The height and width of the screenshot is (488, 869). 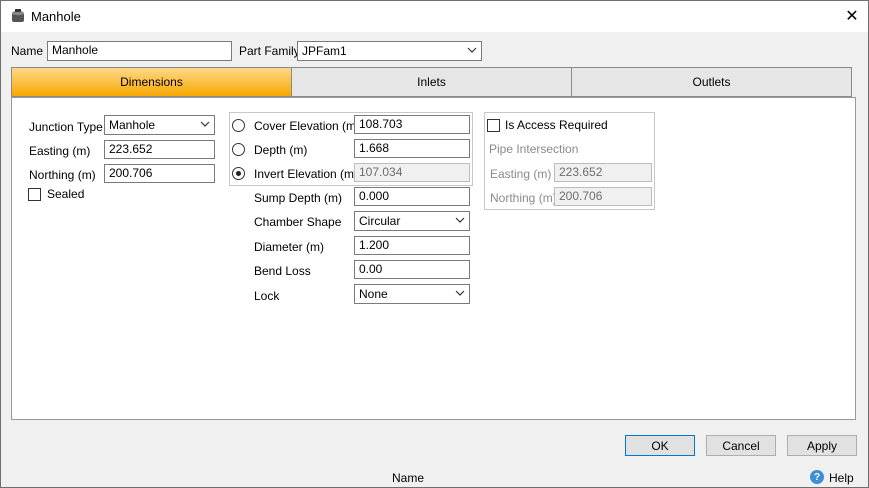 I want to click on help-icon: ?, so click(x=817, y=477).